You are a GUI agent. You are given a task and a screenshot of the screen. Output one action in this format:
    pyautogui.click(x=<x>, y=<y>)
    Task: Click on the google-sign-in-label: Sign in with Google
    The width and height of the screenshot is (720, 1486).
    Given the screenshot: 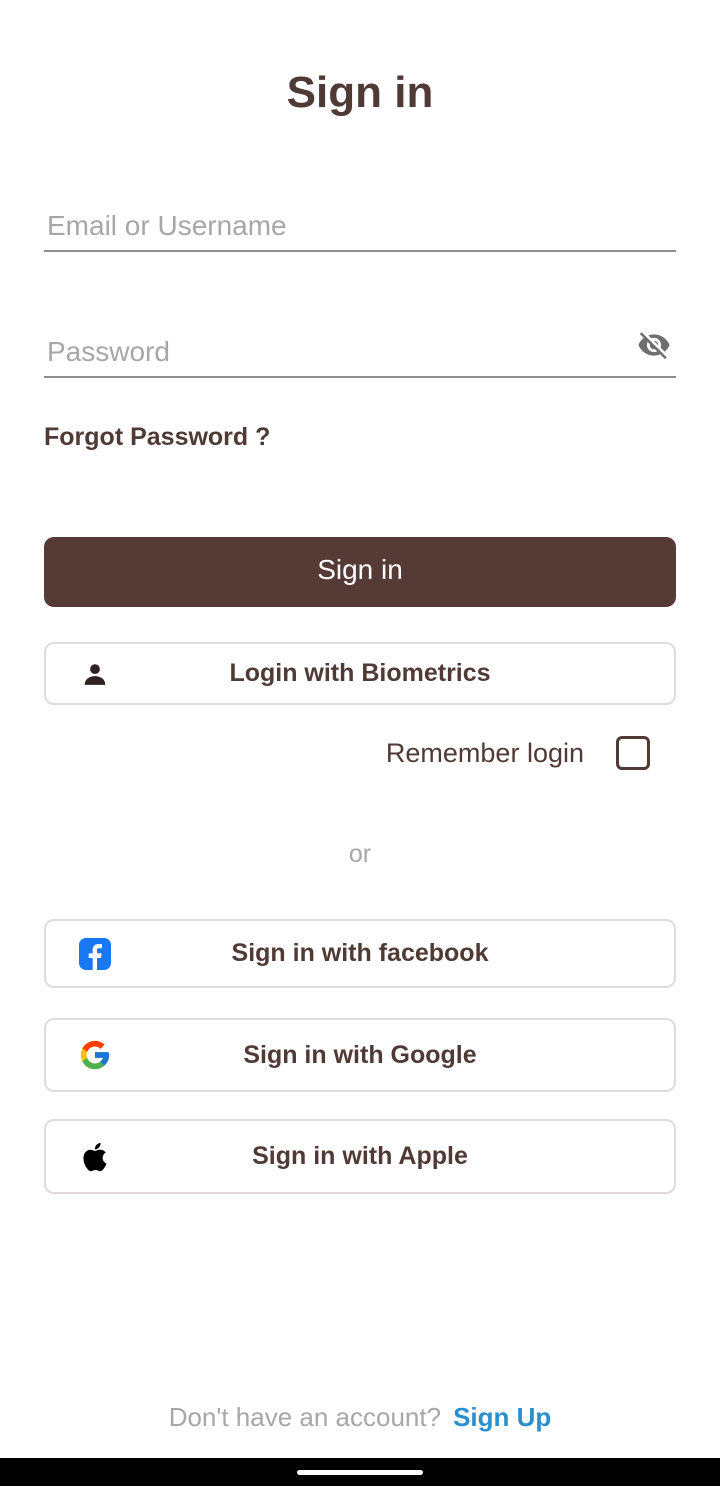 What is the action you would take?
    pyautogui.click(x=360, y=1054)
    